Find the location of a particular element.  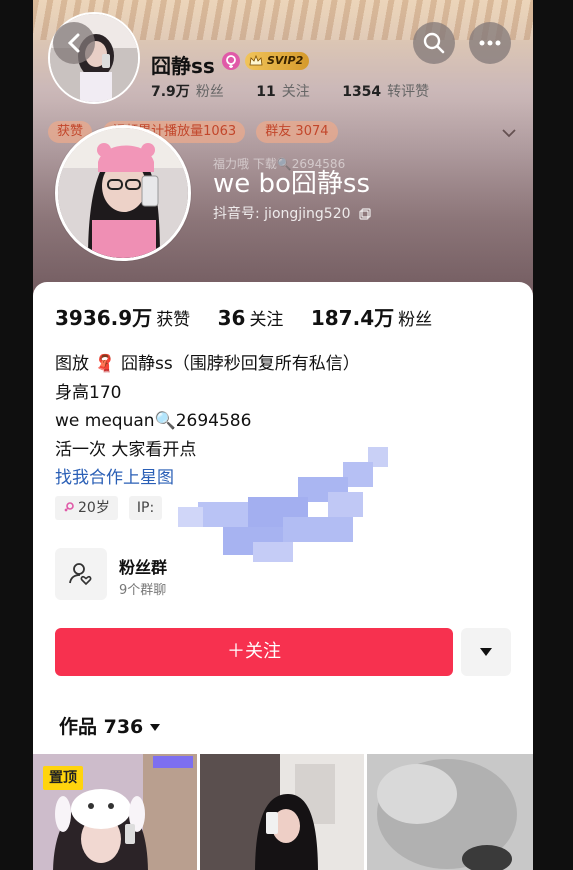

douyin-id: 抖音号: jiongjing520 is located at coordinates (292, 213).